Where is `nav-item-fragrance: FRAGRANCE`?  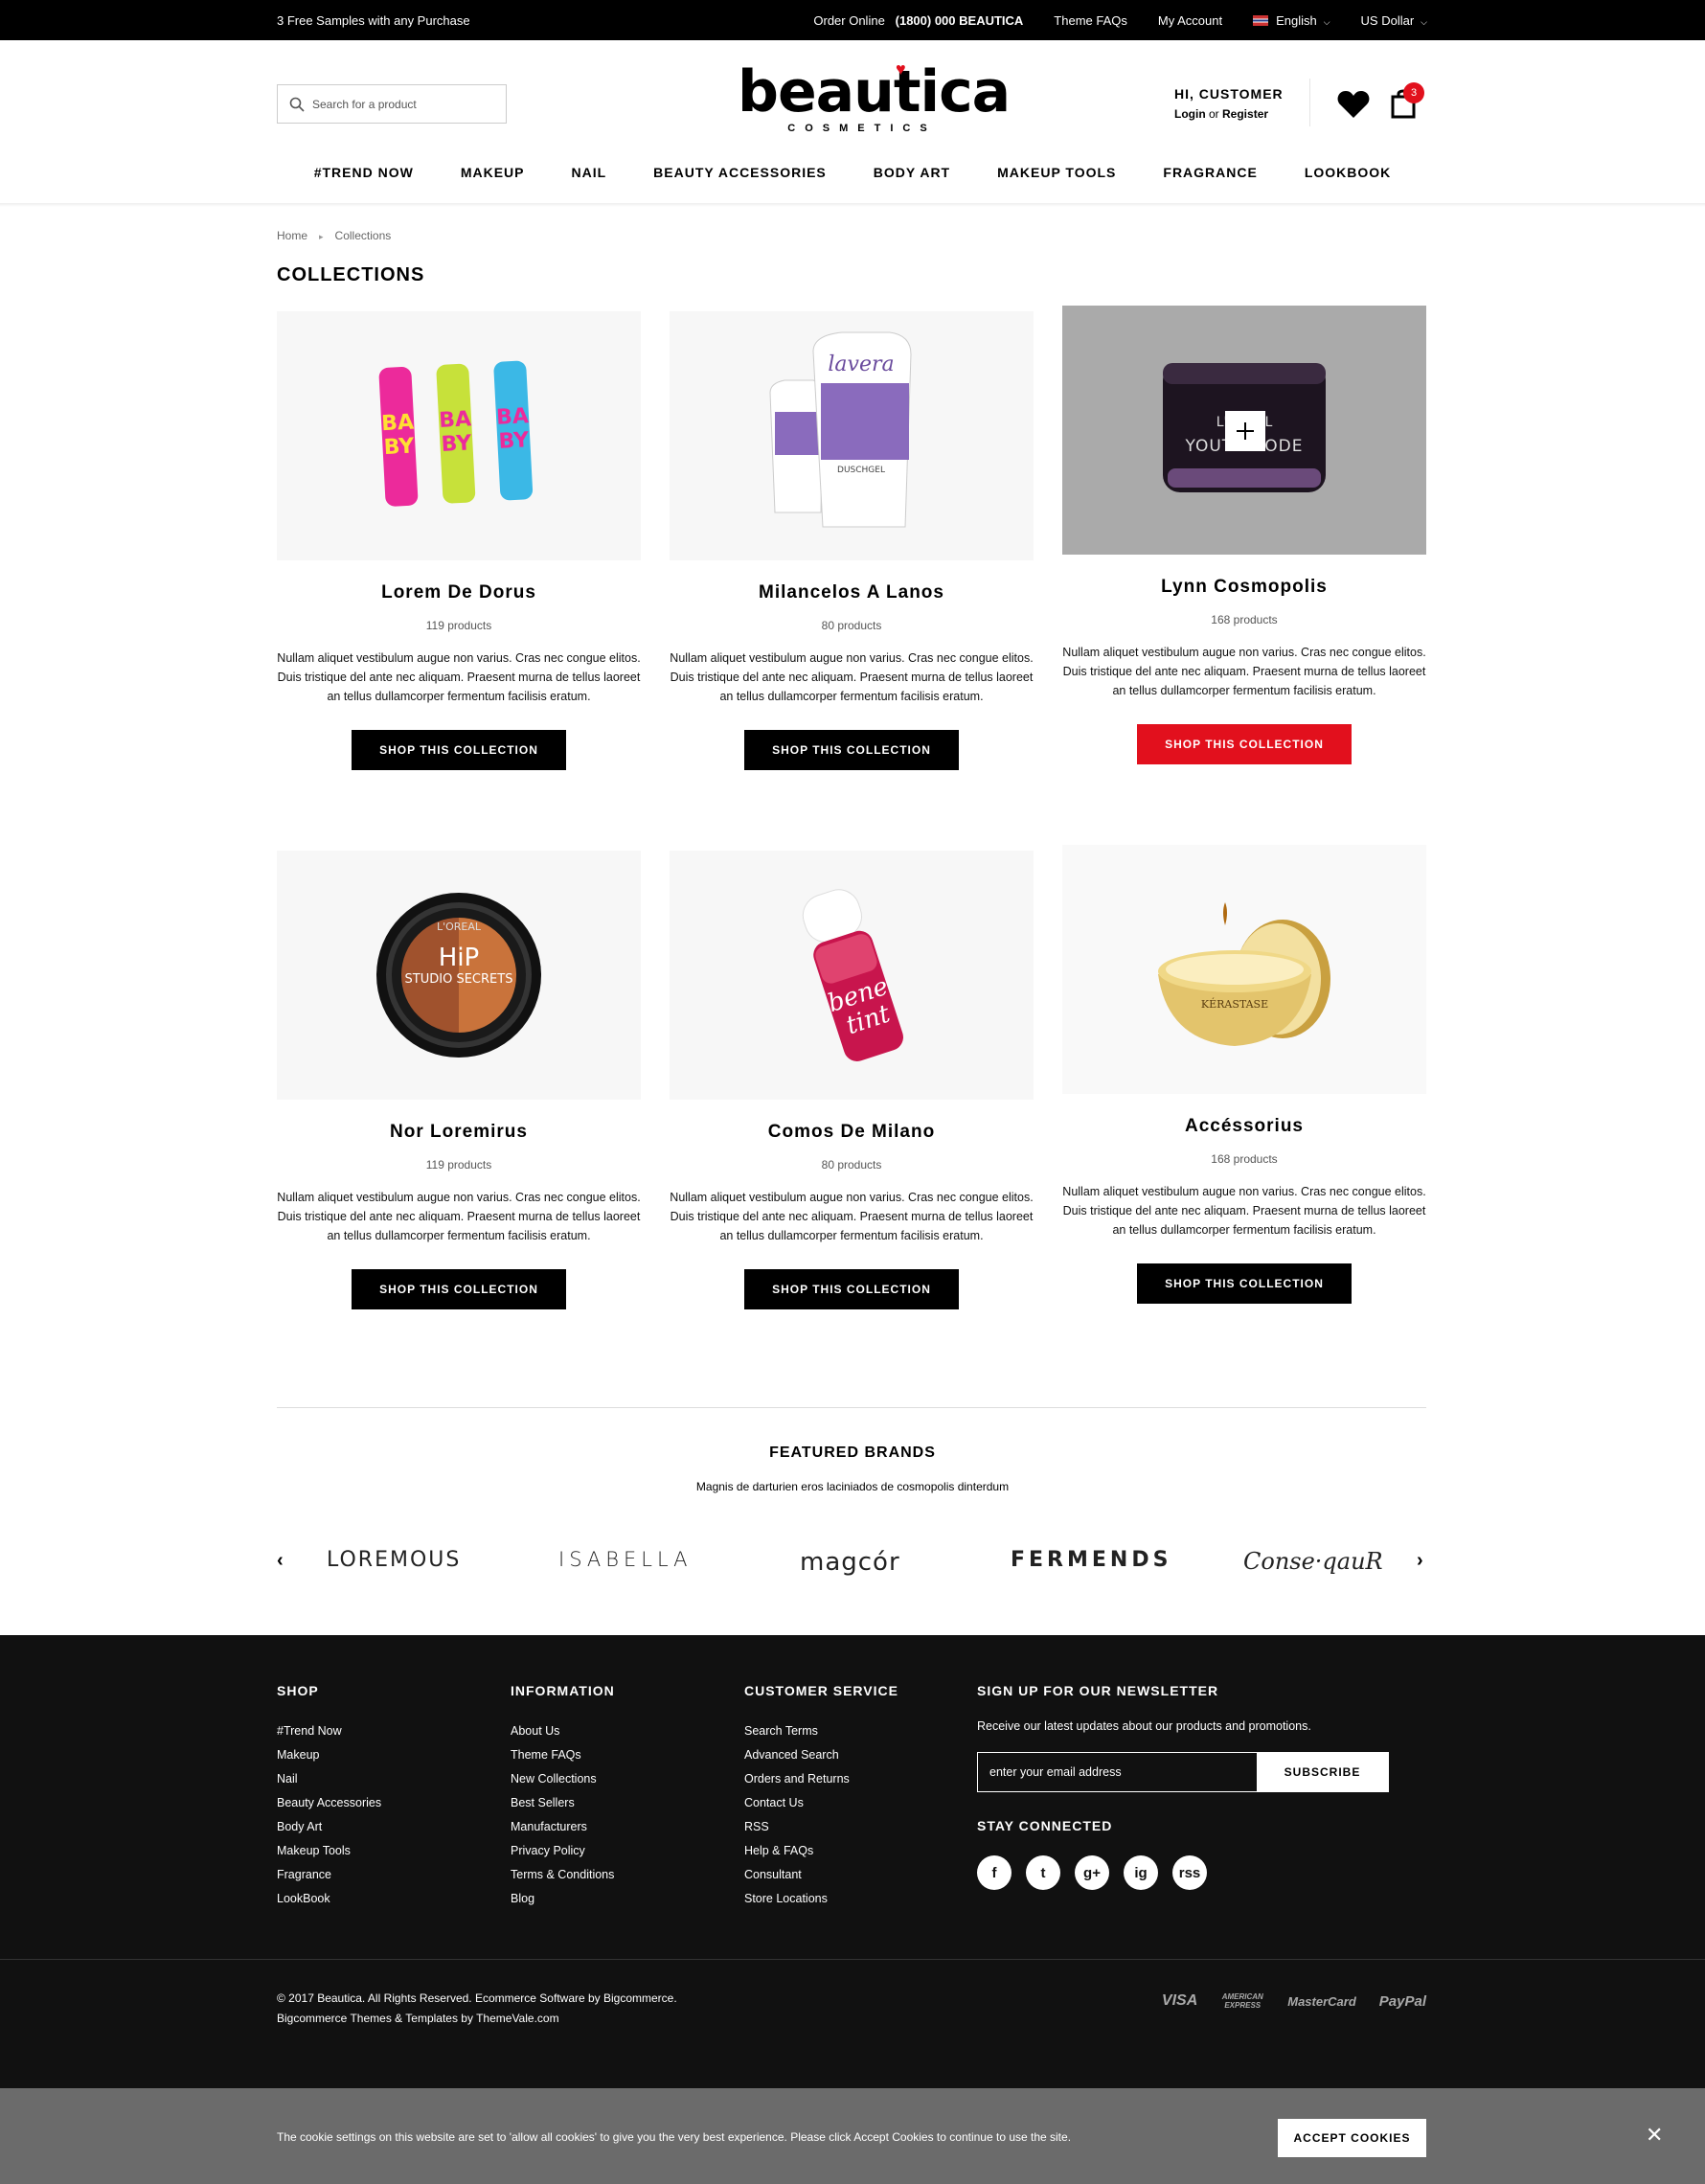 nav-item-fragrance: FRAGRANCE is located at coordinates (1210, 173).